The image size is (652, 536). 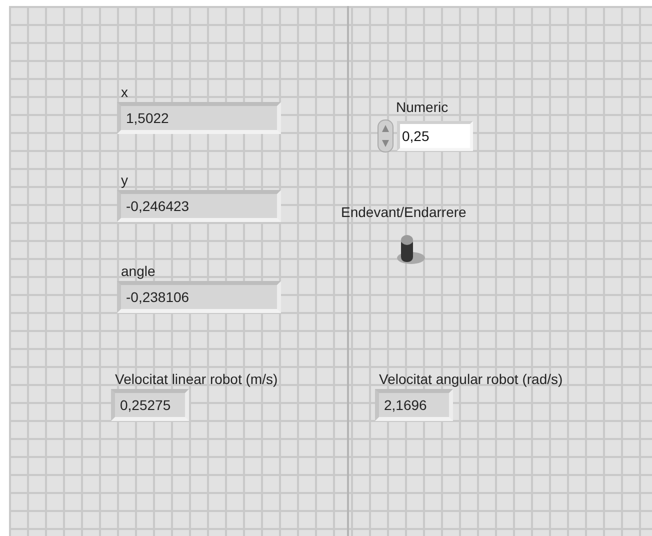 What do you see at coordinates (124, 180) in the screenshot?
I see `indicator-label: y` at bounding box center [124, 180].